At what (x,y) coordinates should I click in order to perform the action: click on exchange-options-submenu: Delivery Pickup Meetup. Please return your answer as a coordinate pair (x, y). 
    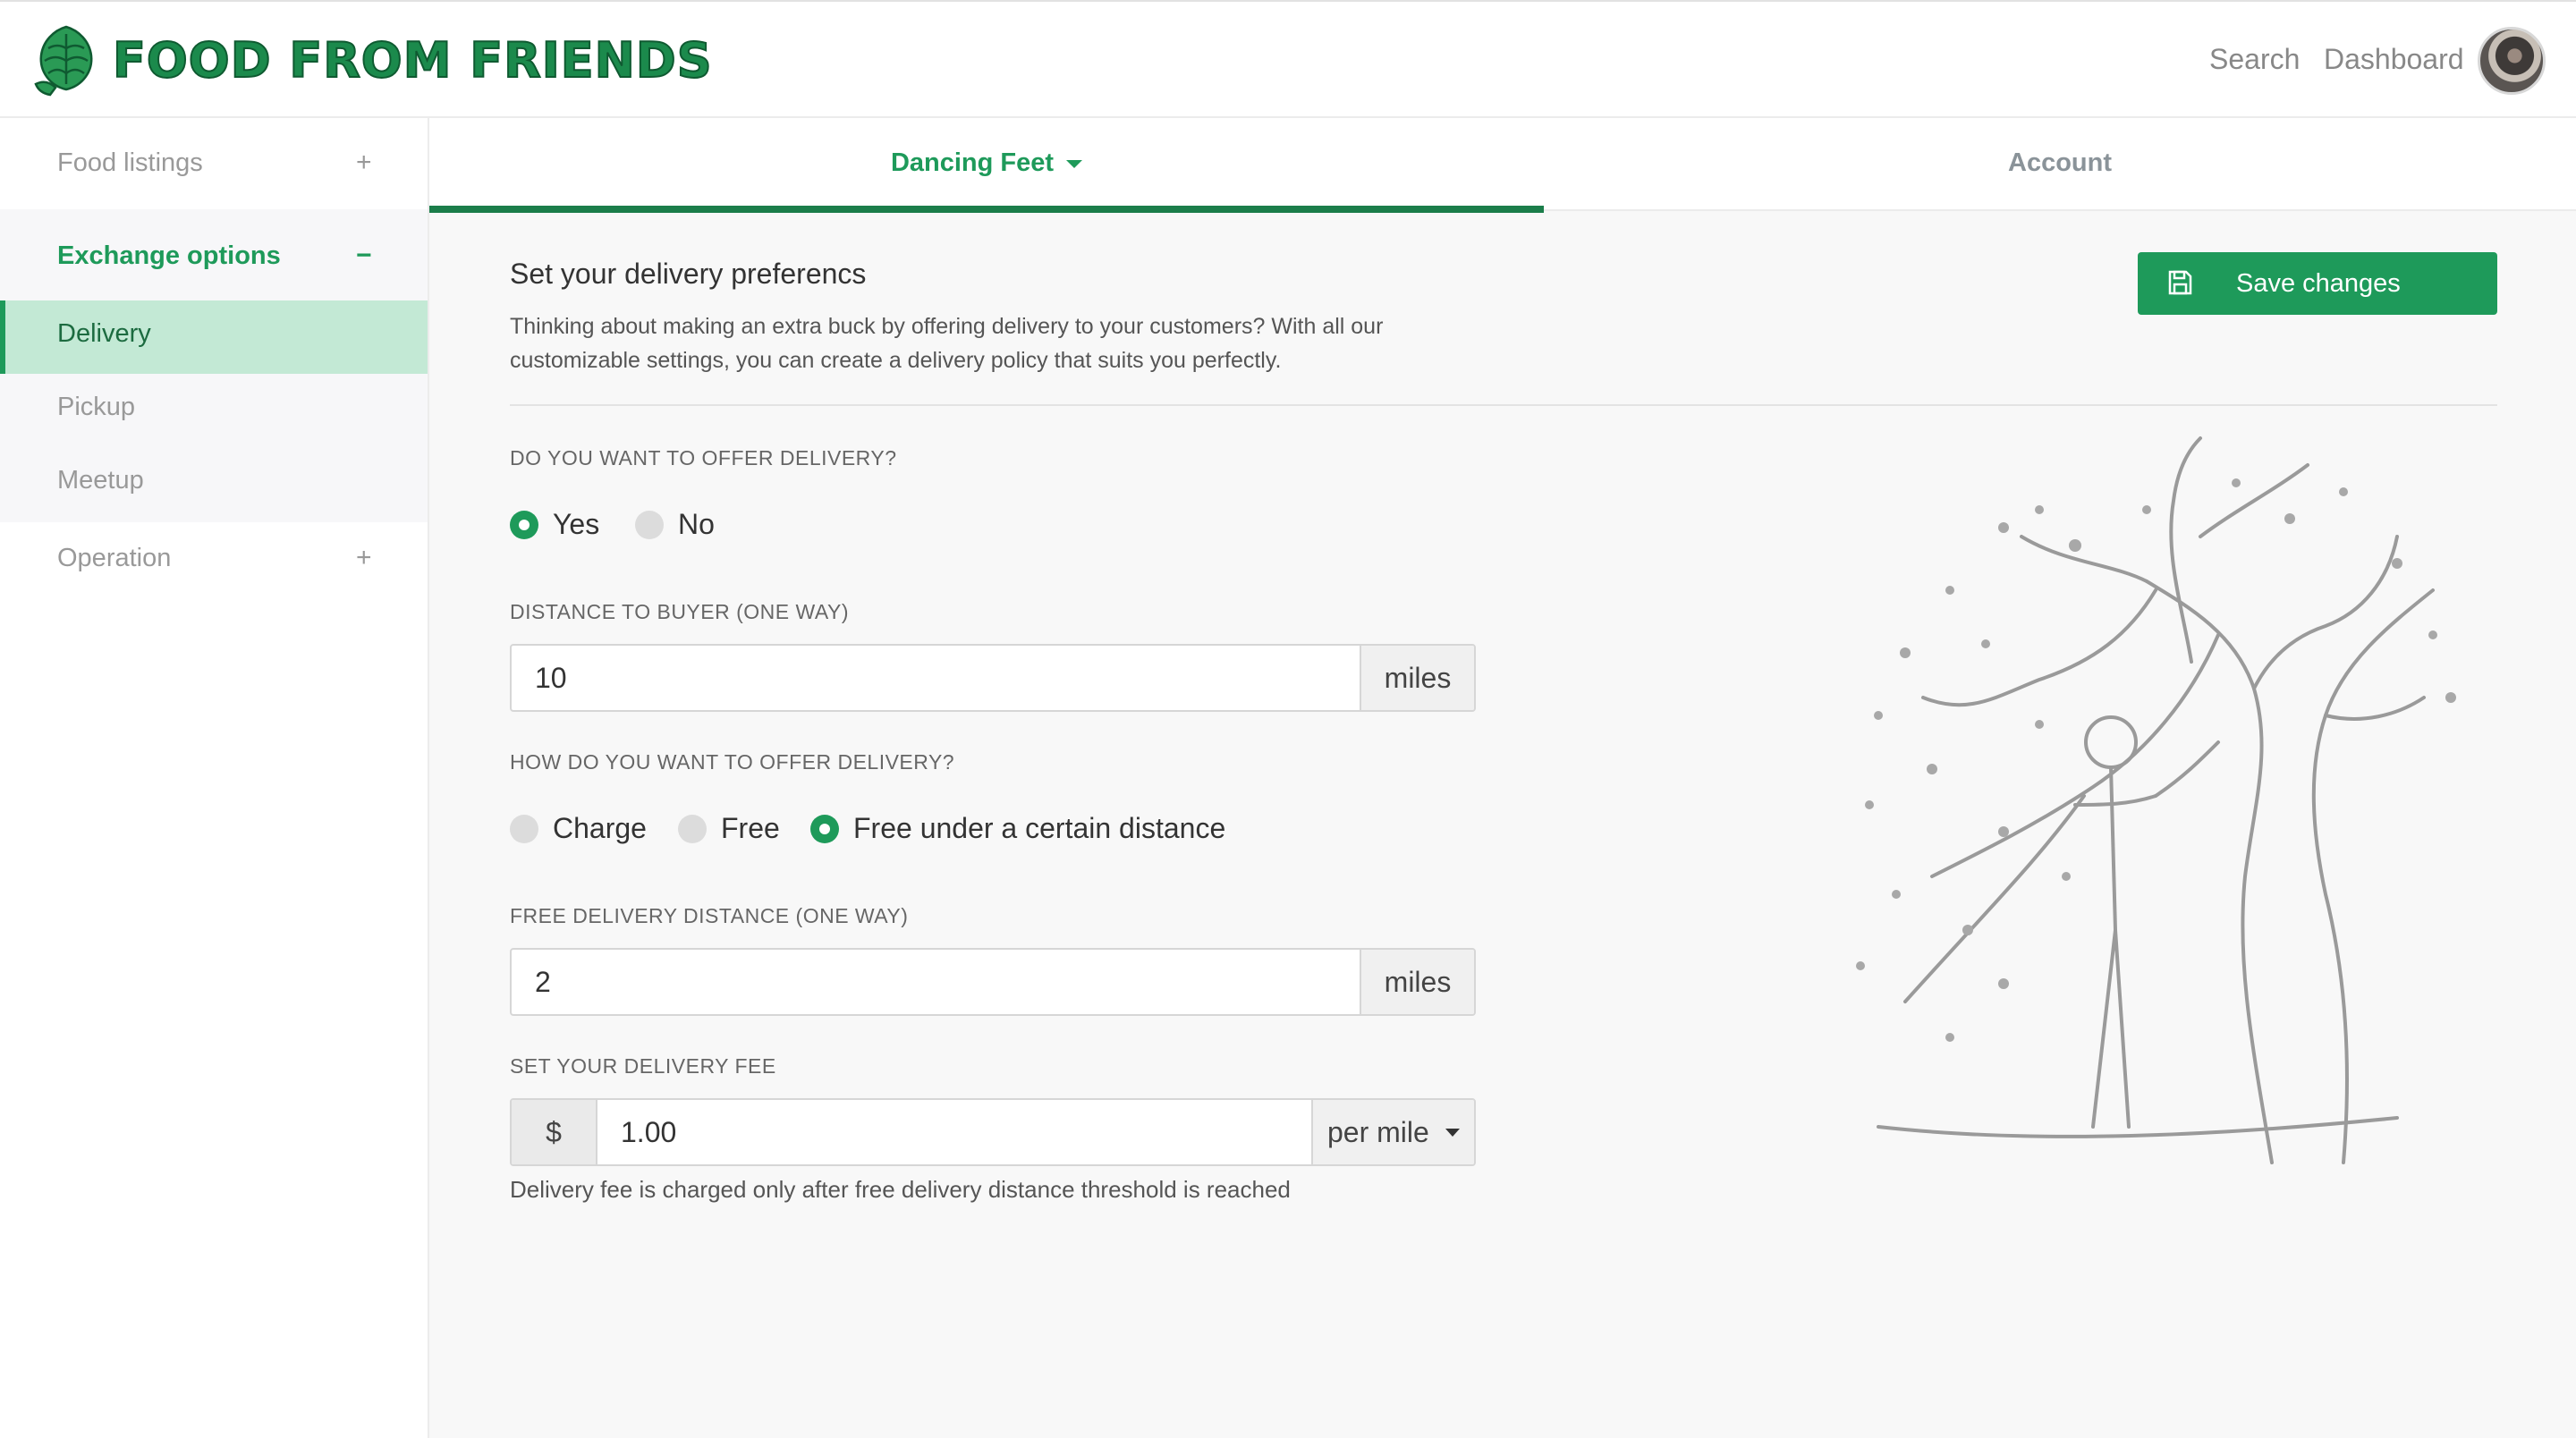
    Looking at the image, I should click on (214, 411).